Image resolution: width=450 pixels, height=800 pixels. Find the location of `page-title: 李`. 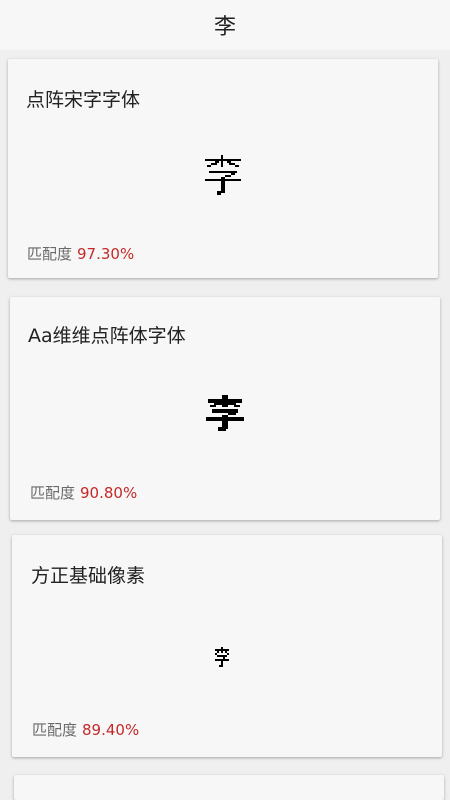

page-title: 李 is located at coordinates (224, 27).